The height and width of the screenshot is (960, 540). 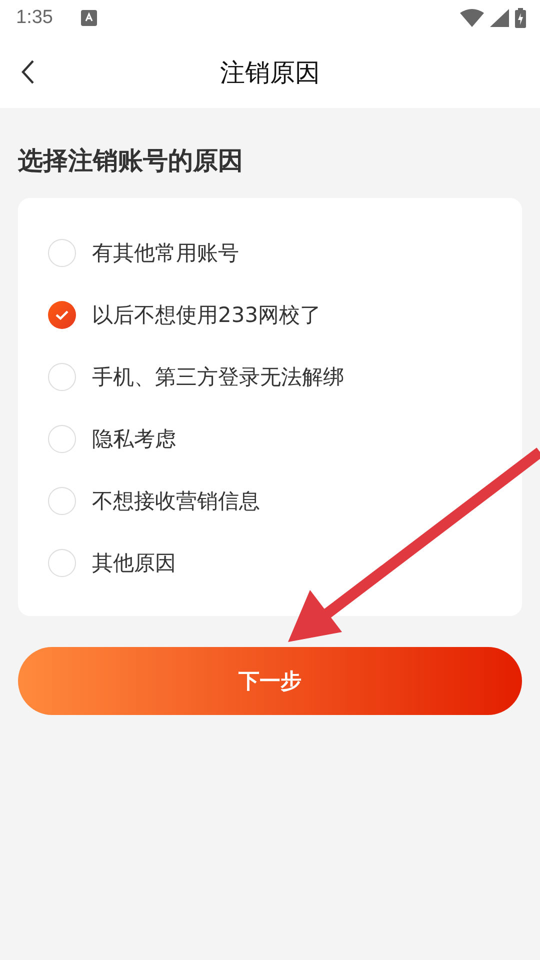 What do you see at coordinates (270, 72) in the screenshot?
I see `page-title: 注销原因` at bounding box center [270, 72].